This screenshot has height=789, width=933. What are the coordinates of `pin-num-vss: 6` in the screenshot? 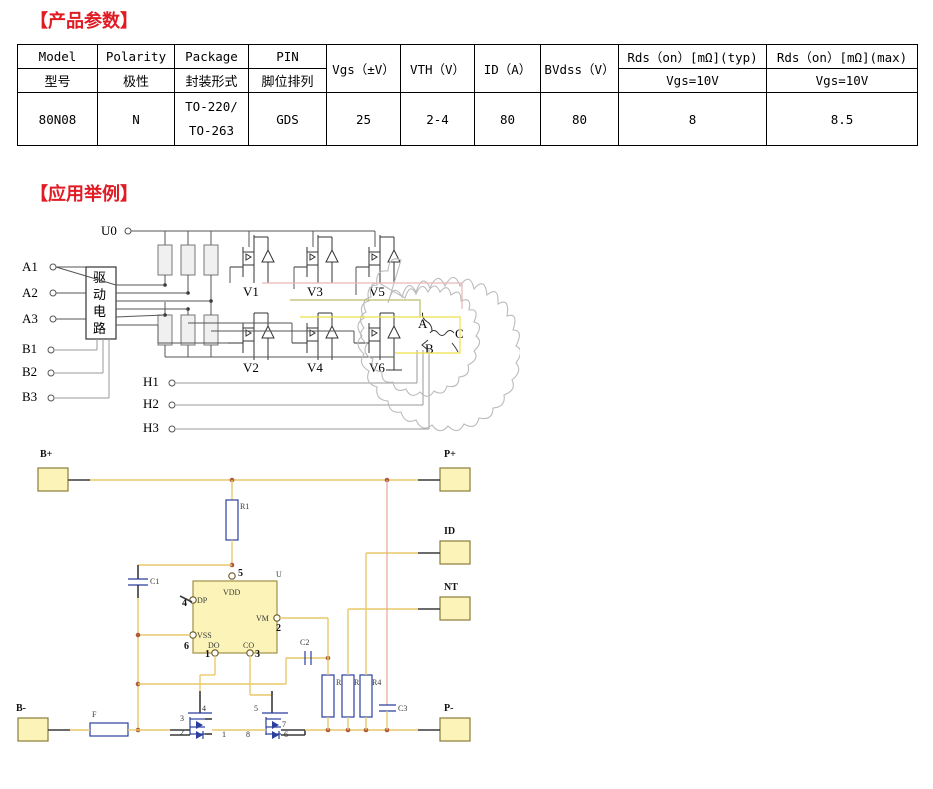 It's located at (186, 646).